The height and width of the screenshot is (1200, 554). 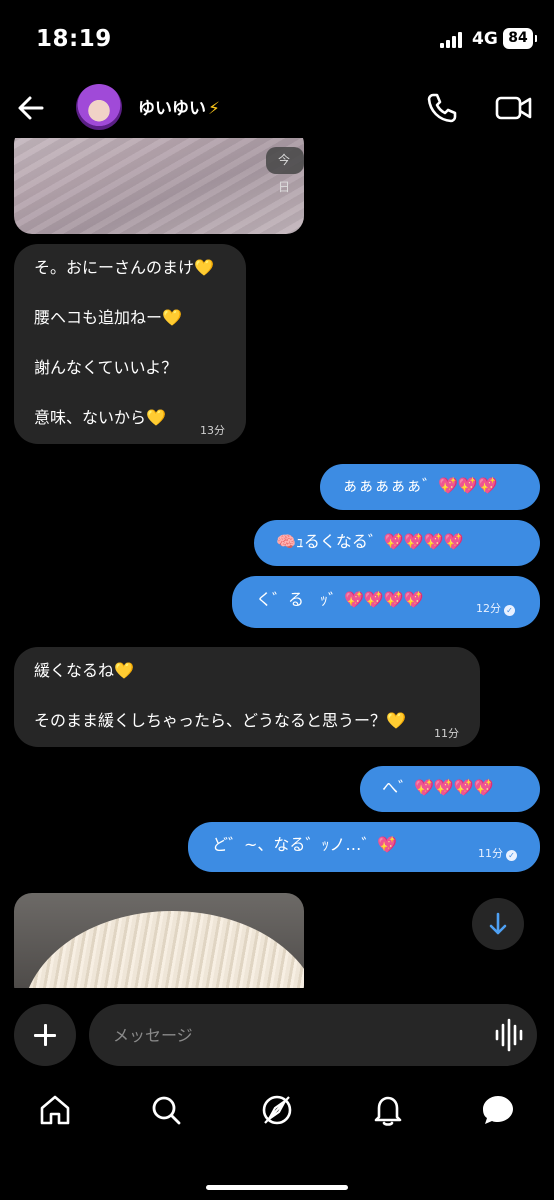 I want to click on message-text: へ゛💖💖💖💖, so click(x=438, y=787).